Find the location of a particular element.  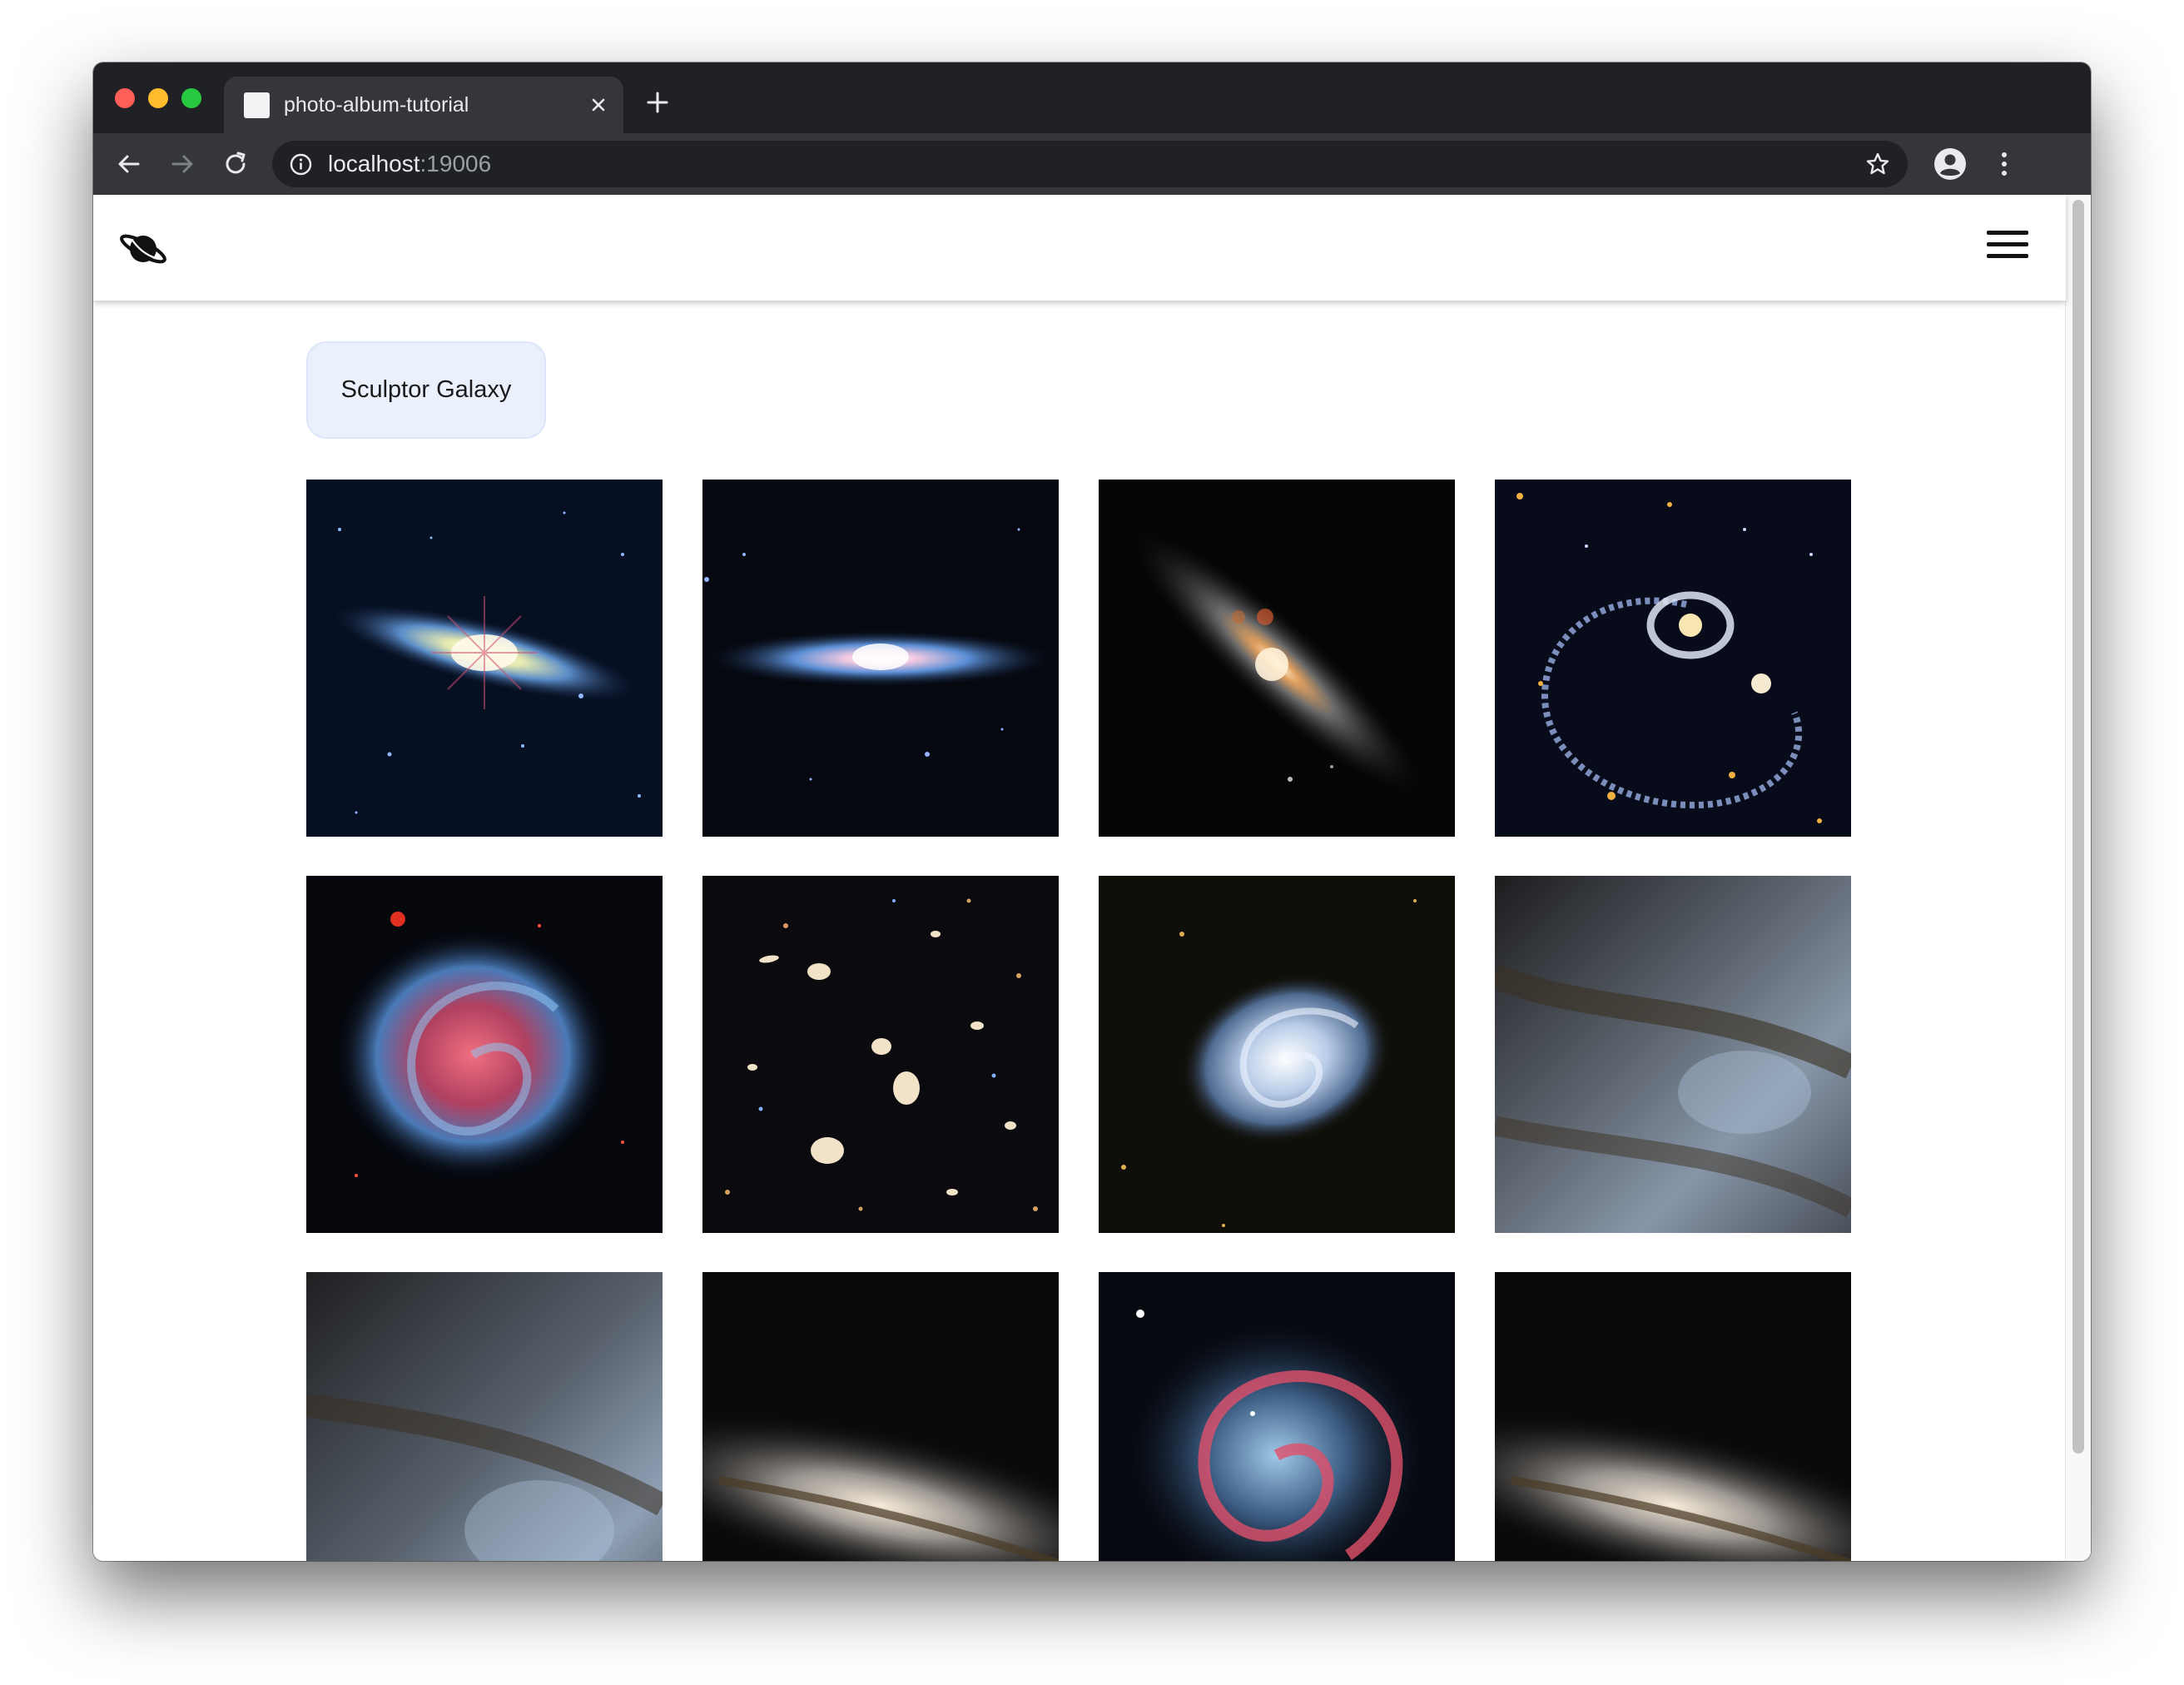

plus-icon is located at coordinates (657, 102).